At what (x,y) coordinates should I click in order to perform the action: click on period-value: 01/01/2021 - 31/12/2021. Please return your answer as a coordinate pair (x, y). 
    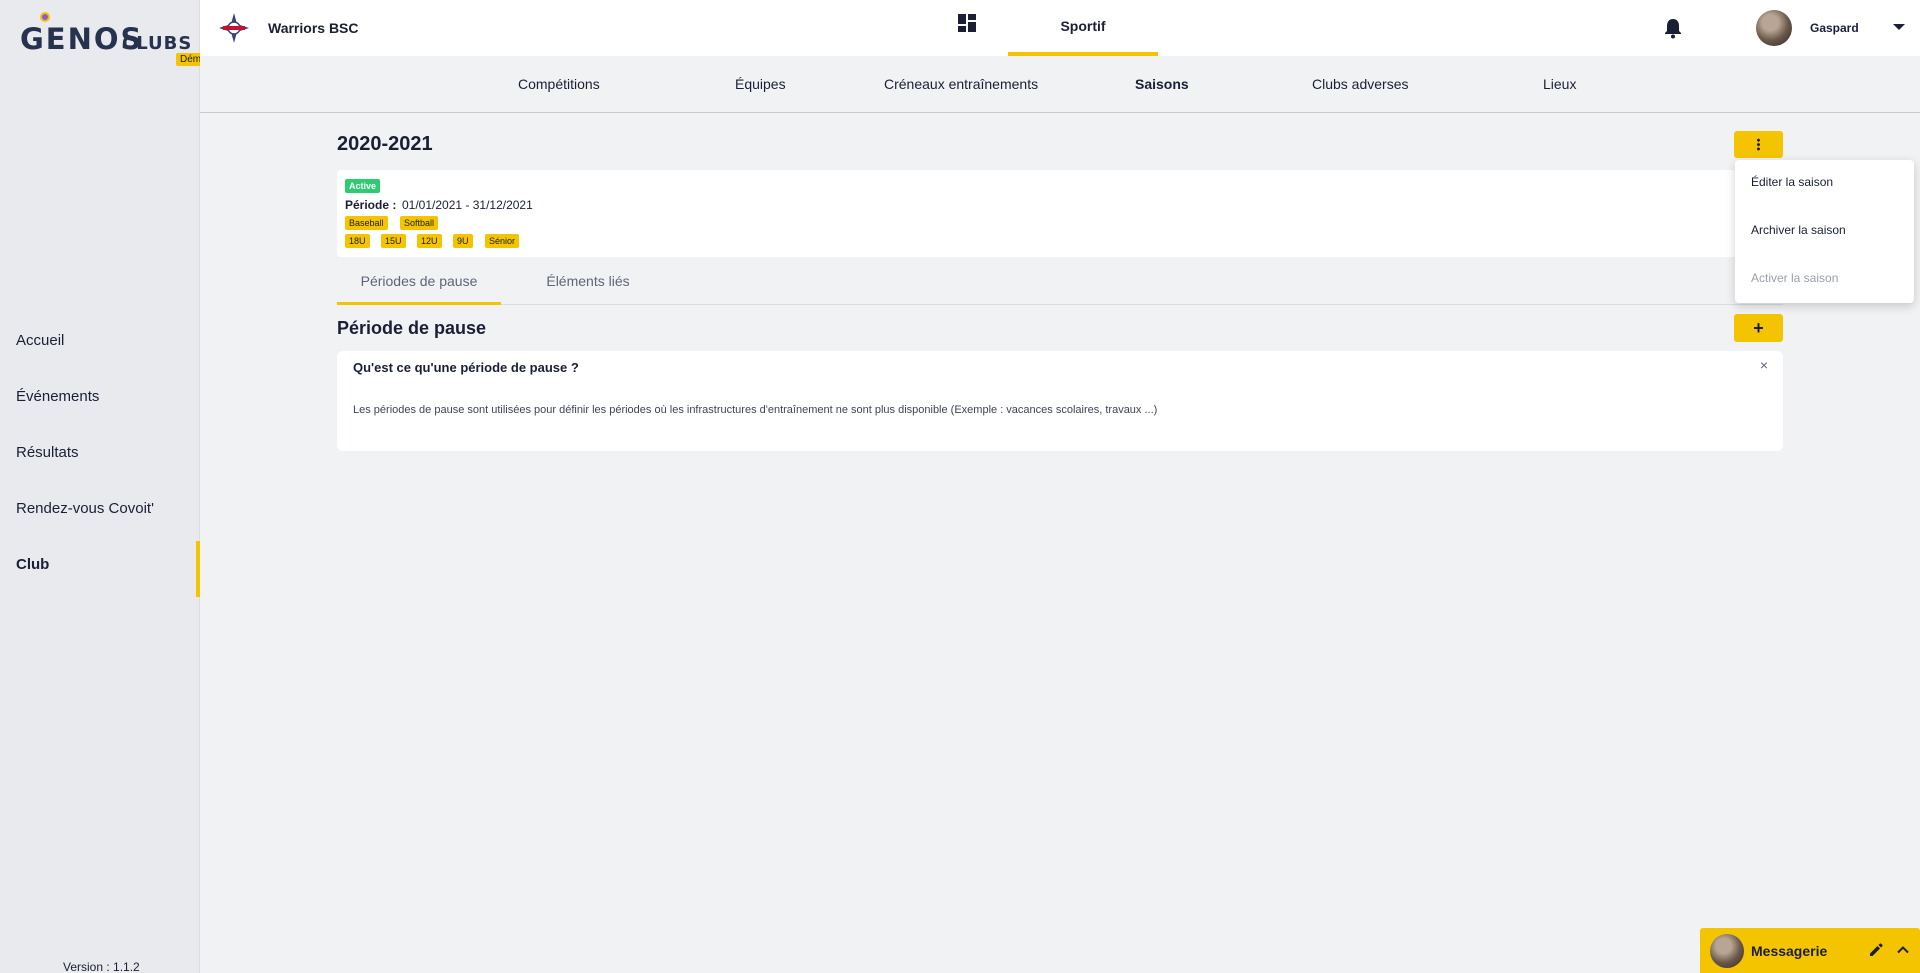
    Looking at the image, I should click on (467, 205).